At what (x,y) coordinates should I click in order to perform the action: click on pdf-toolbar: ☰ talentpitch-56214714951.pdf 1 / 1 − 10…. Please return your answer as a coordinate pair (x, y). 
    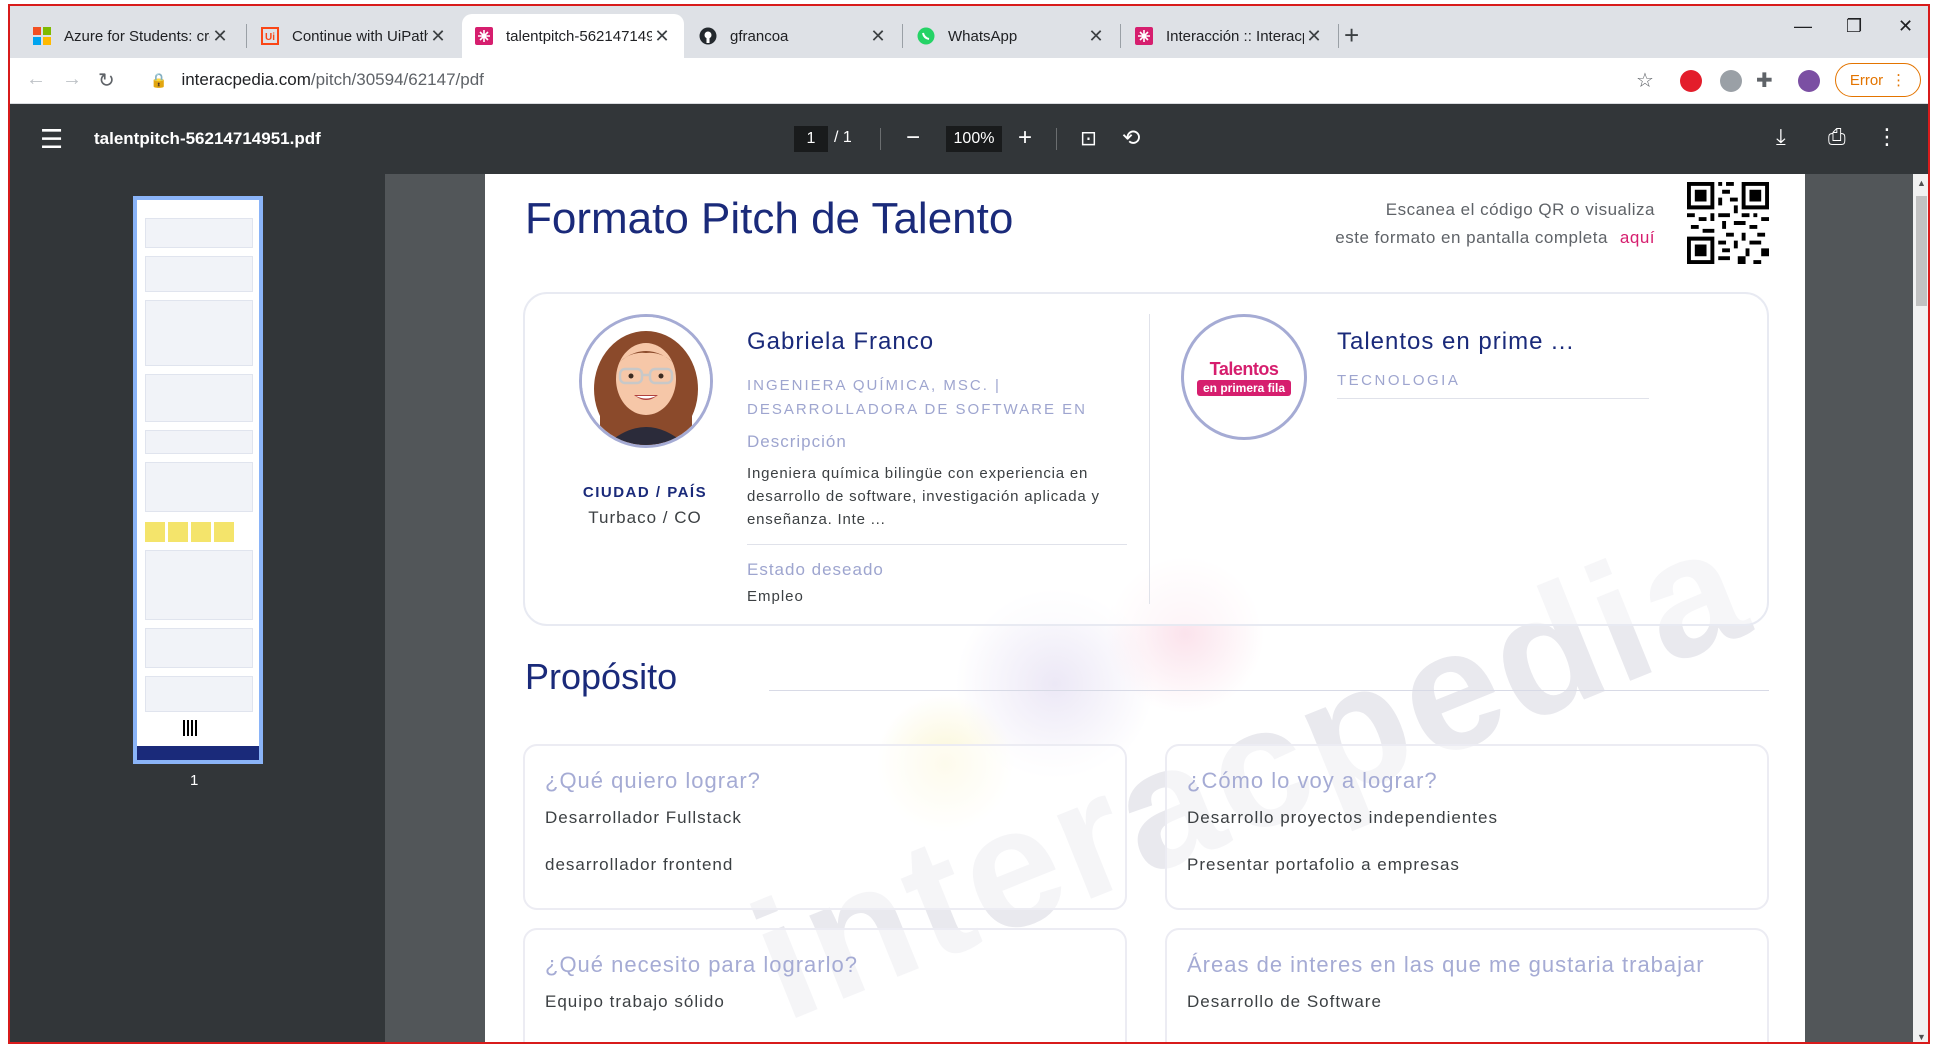
    Looking at the image, I should click on (969, 139).